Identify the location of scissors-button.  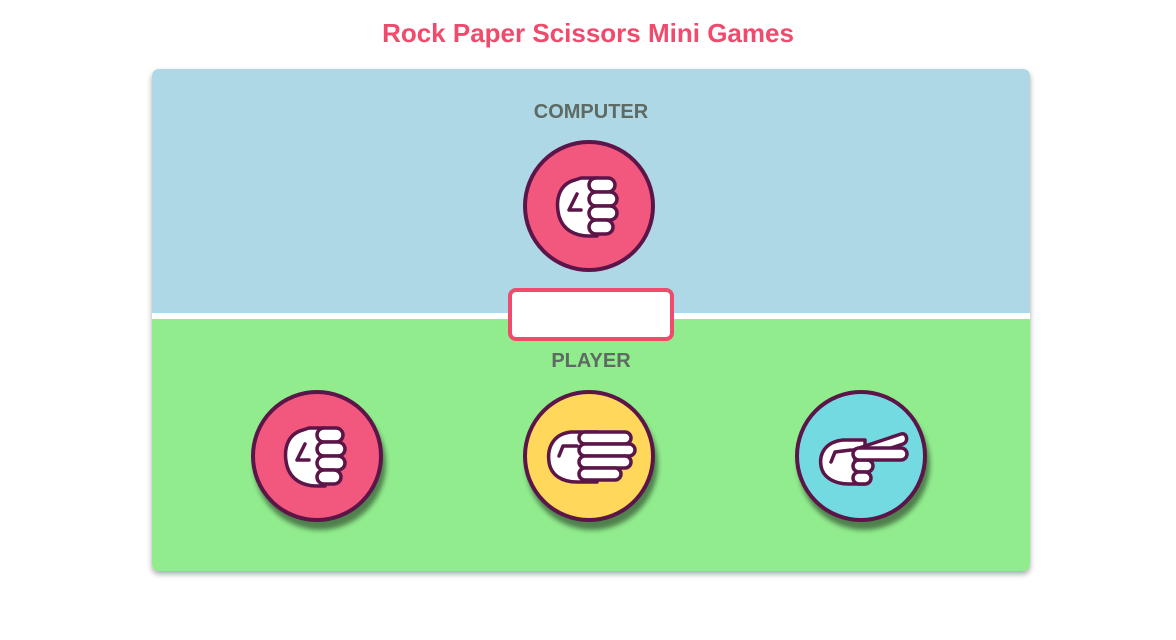
(861, 456).